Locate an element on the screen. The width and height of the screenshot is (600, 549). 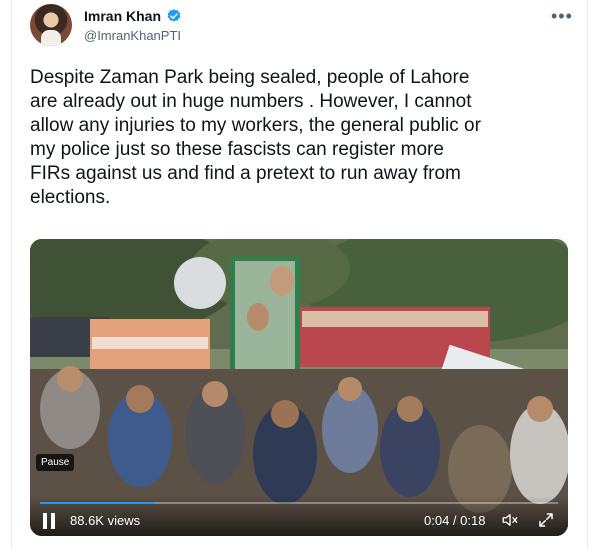
author-name: Imran Khan is located at coordinates (122, 16).